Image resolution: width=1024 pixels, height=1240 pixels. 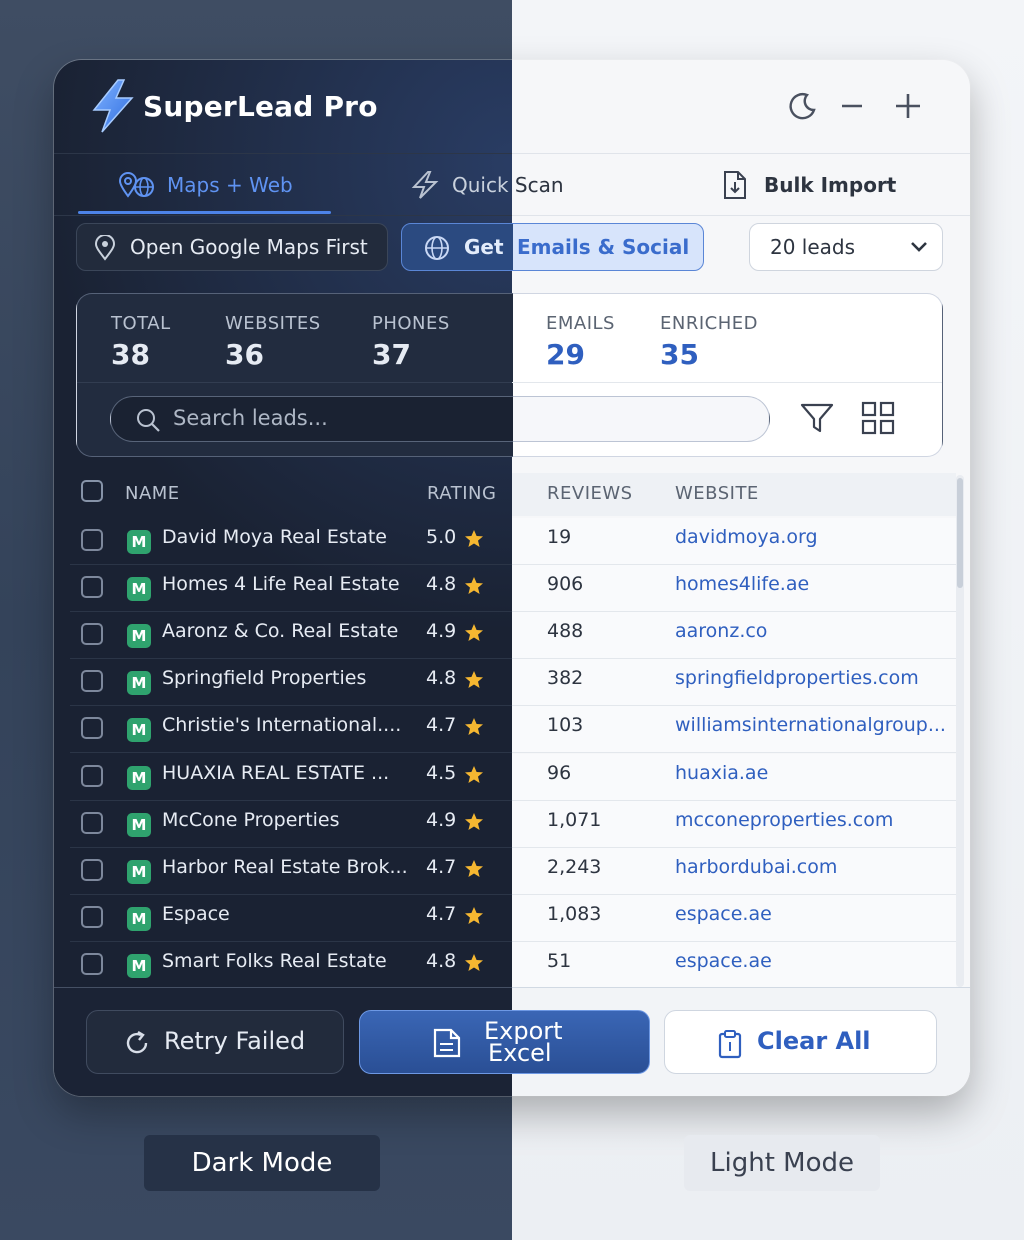 What do you see at coordinates (741, 215) in the screenshot?
I see `tabs-divider-light` at bounding box center [741, 215].